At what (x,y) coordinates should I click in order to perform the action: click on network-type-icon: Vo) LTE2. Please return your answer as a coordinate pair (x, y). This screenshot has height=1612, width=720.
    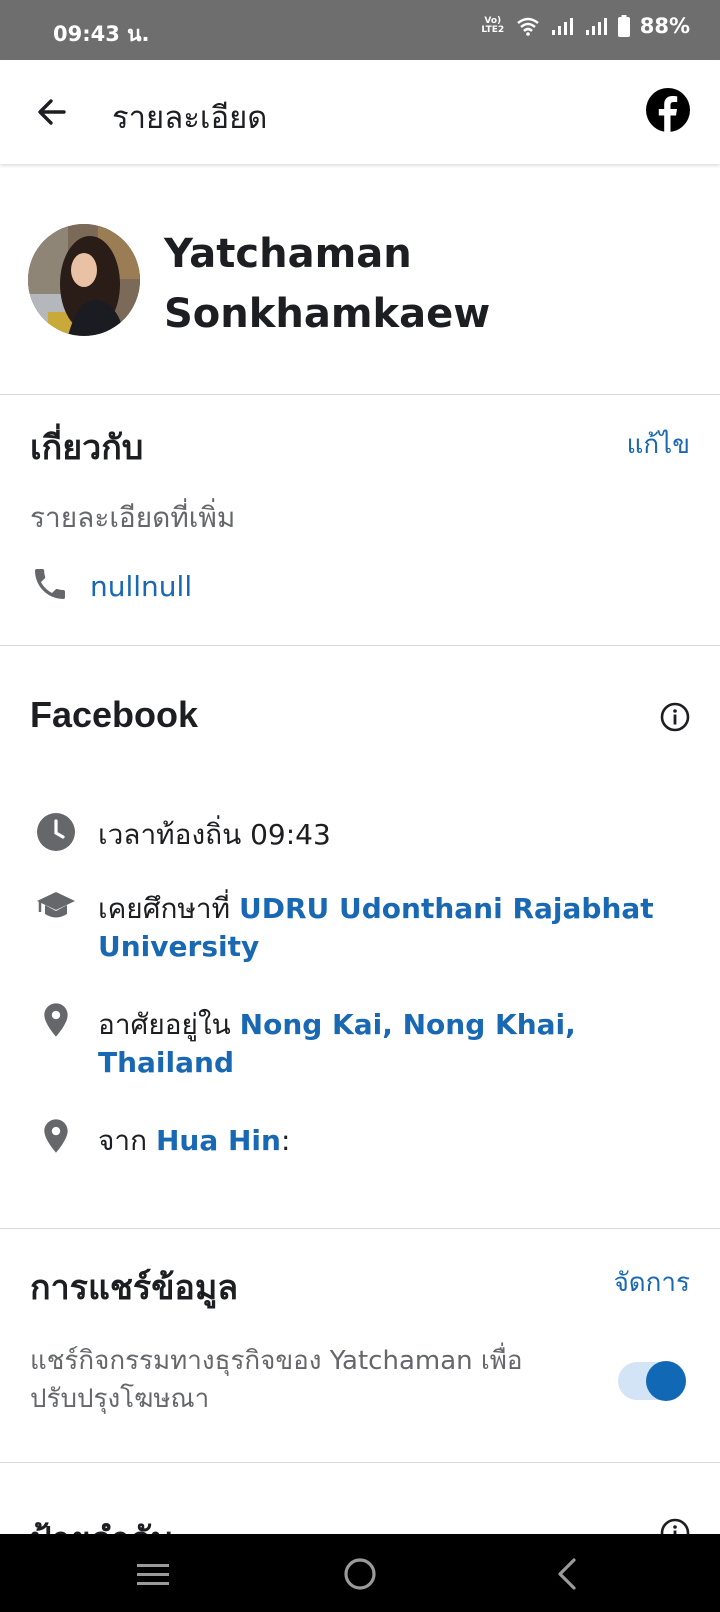
    Looking at the image, I should click on (493, 25).